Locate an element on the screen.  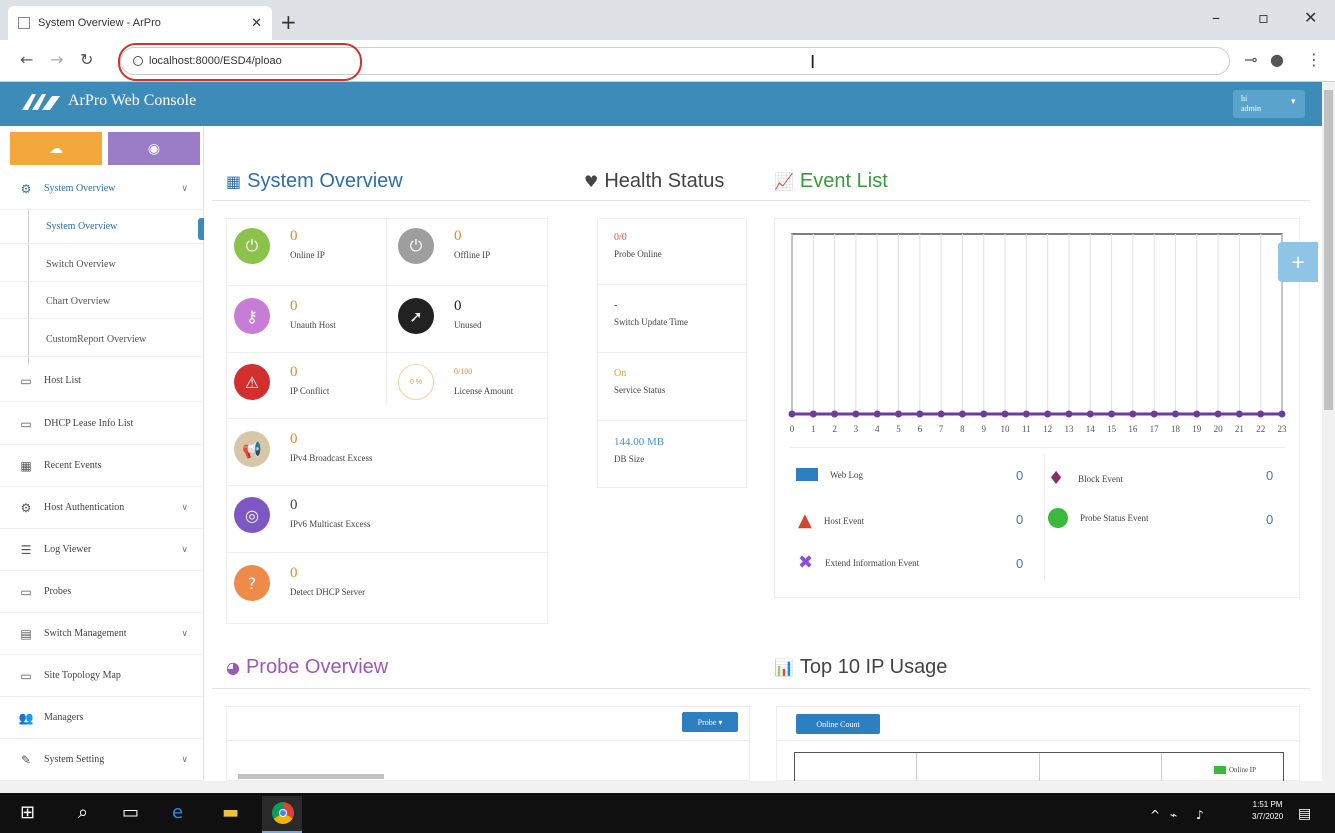
key-icon: ⊸ is located at coordinates (1250, 59).